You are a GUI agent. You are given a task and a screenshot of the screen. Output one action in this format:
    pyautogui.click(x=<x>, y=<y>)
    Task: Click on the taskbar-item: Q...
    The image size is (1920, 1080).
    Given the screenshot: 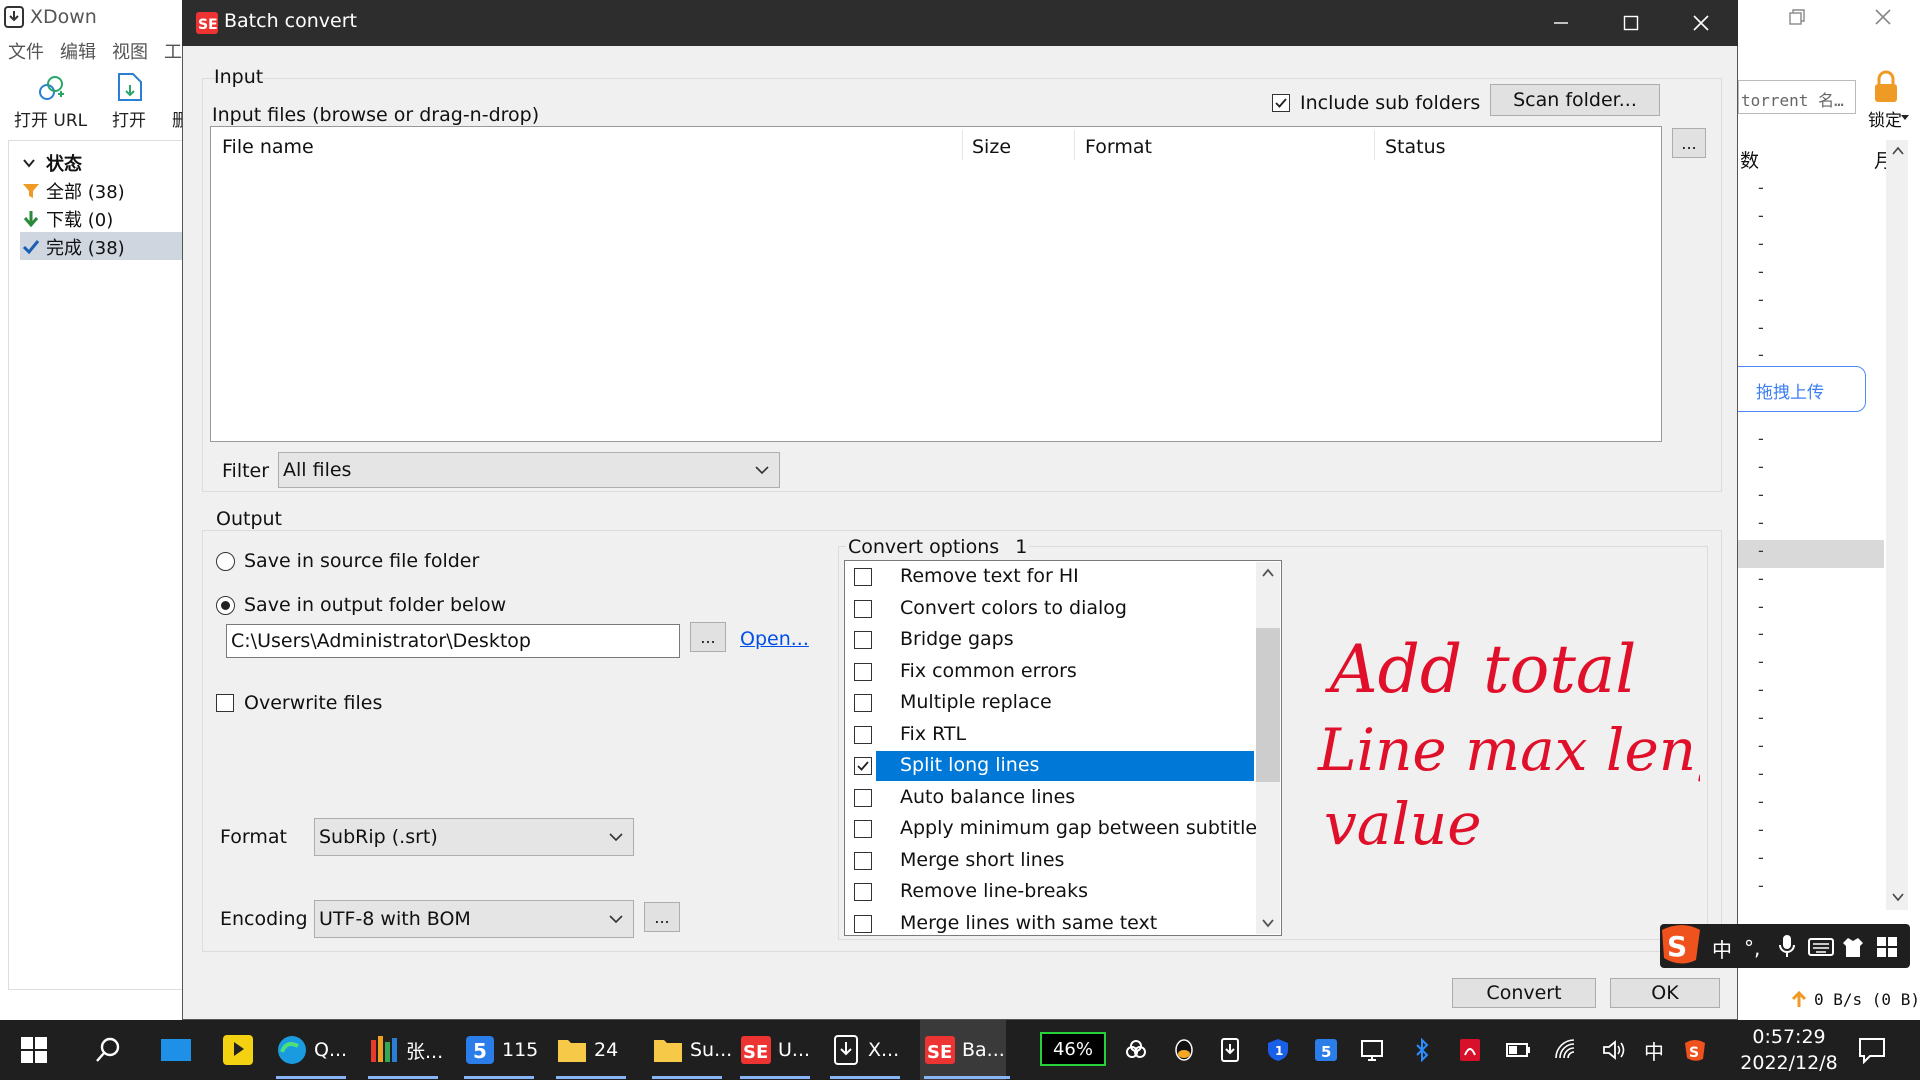 What is the action you would take?
    pyautogui.click(x=311, y=1050)
    